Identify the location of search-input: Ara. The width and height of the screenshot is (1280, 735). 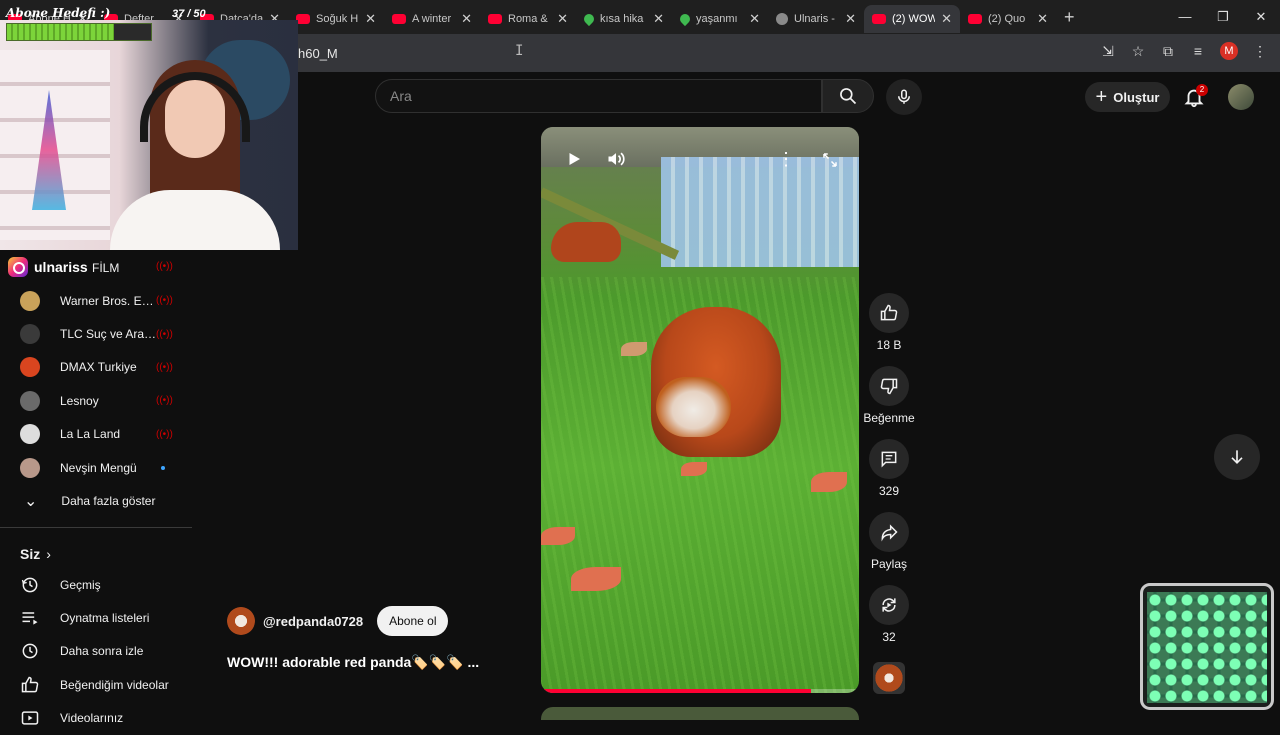
(598, 96).